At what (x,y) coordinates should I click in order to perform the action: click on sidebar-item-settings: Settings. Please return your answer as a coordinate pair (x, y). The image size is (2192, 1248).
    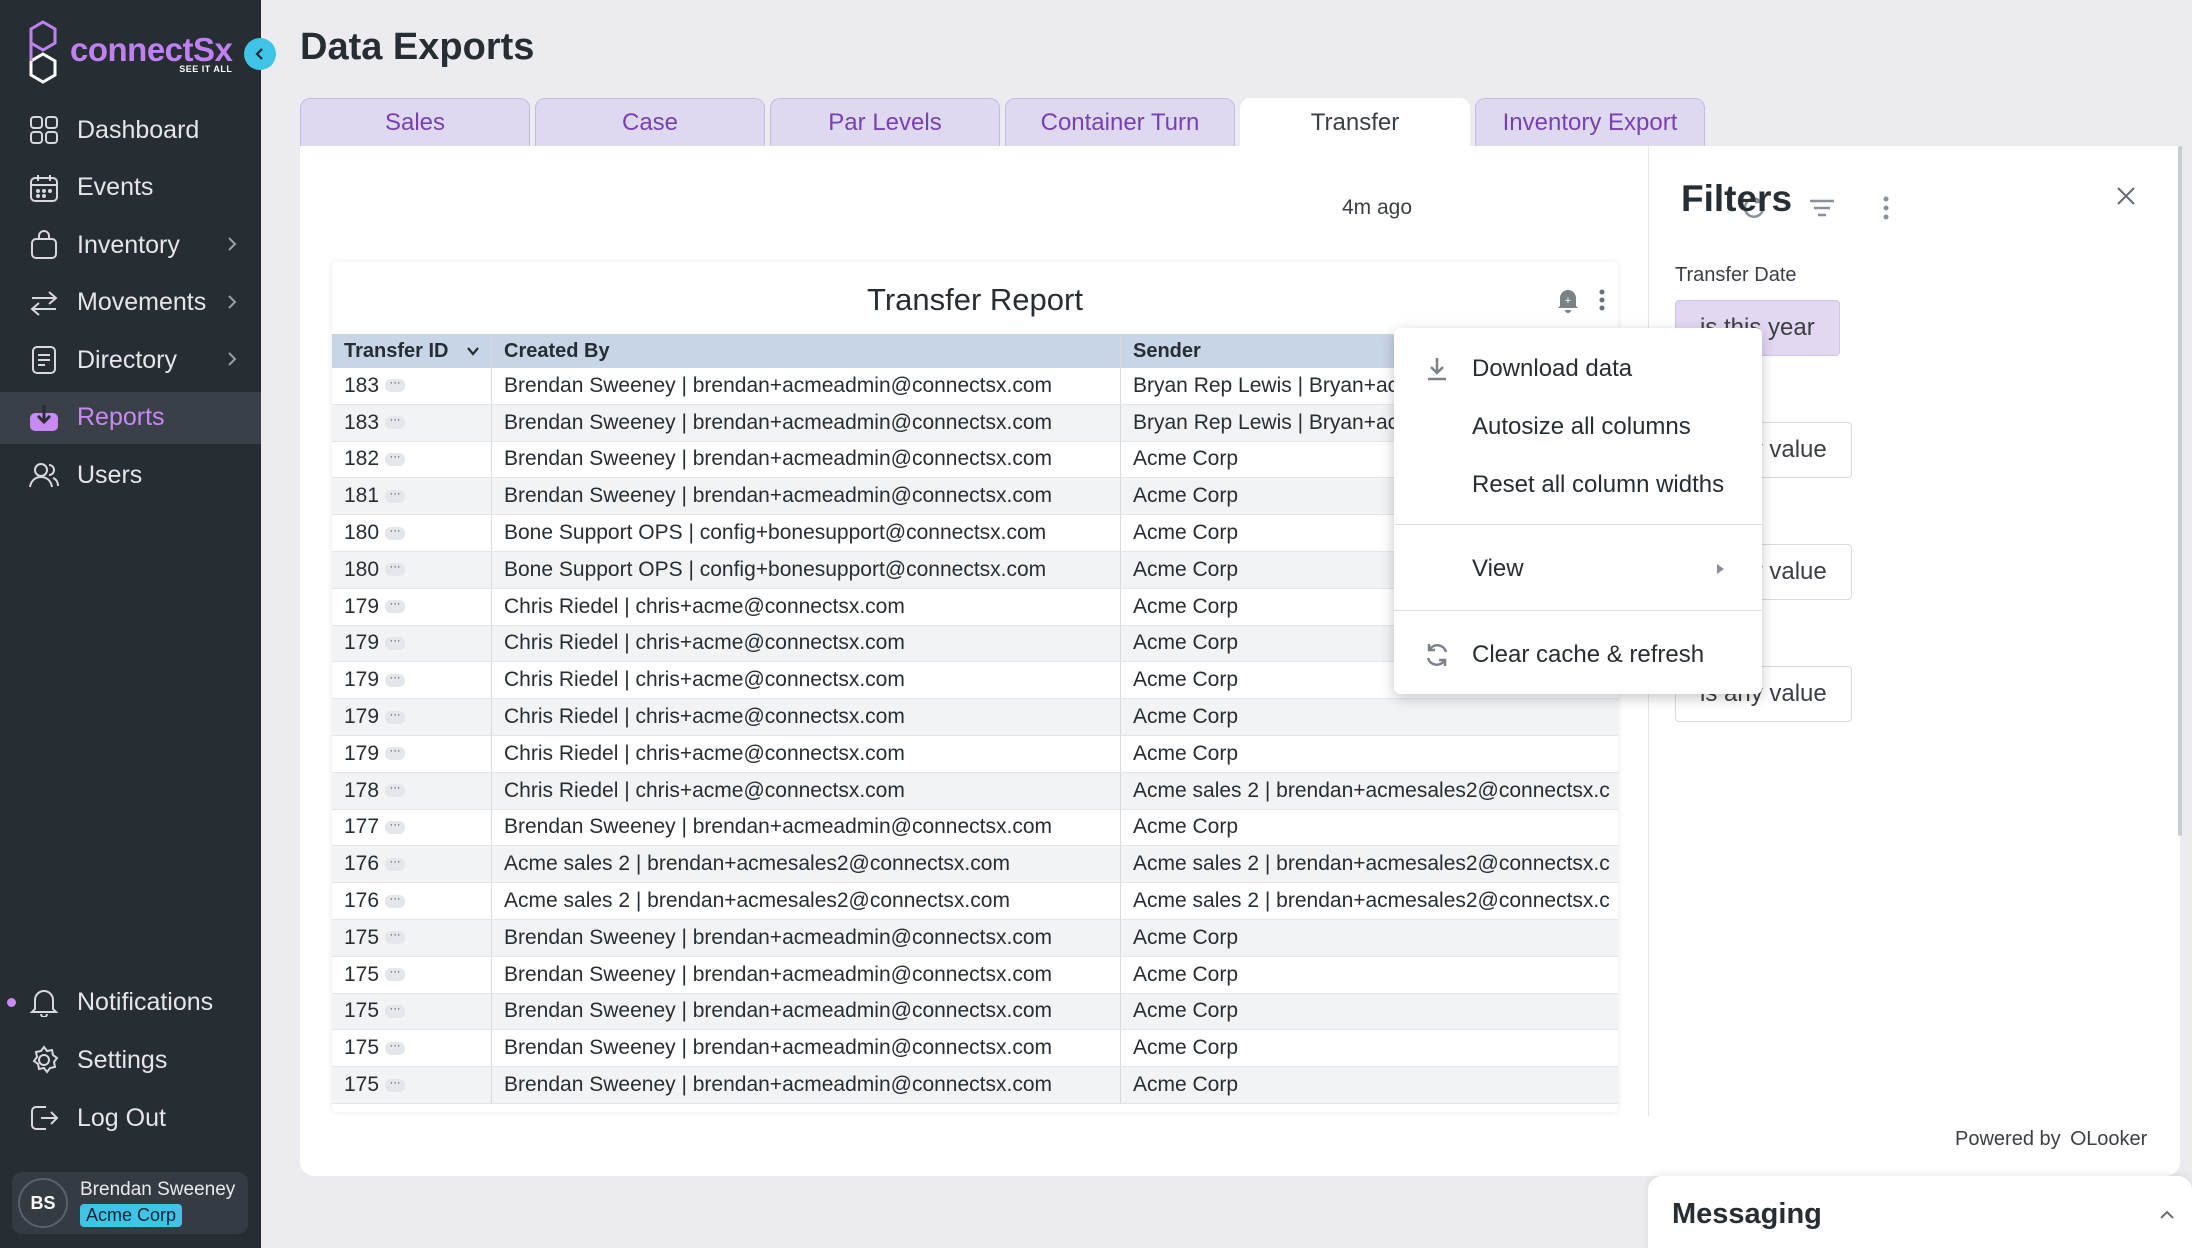
    Looking at the image, I should click on (130, 1060).